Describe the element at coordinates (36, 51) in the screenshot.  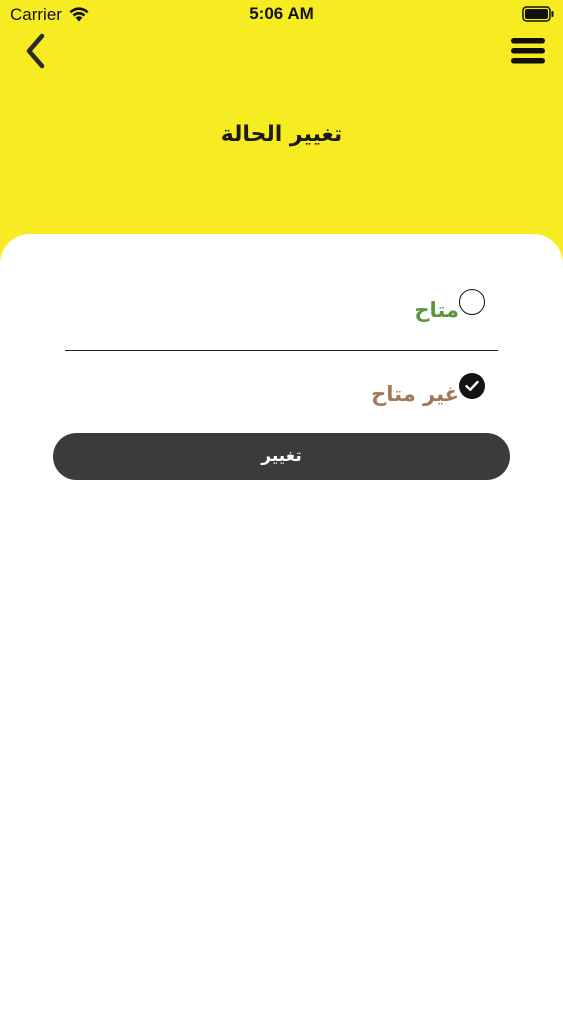
I see `back-chevron-icon` at that location.